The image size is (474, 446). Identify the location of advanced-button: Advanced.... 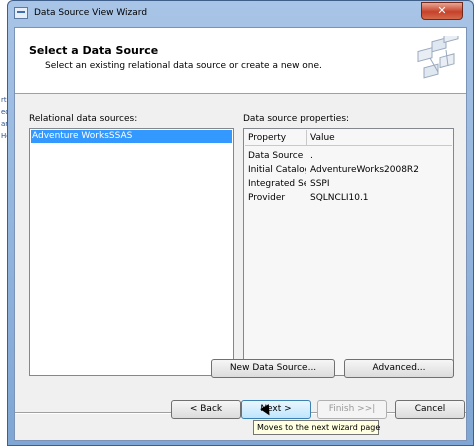
(399, 368).